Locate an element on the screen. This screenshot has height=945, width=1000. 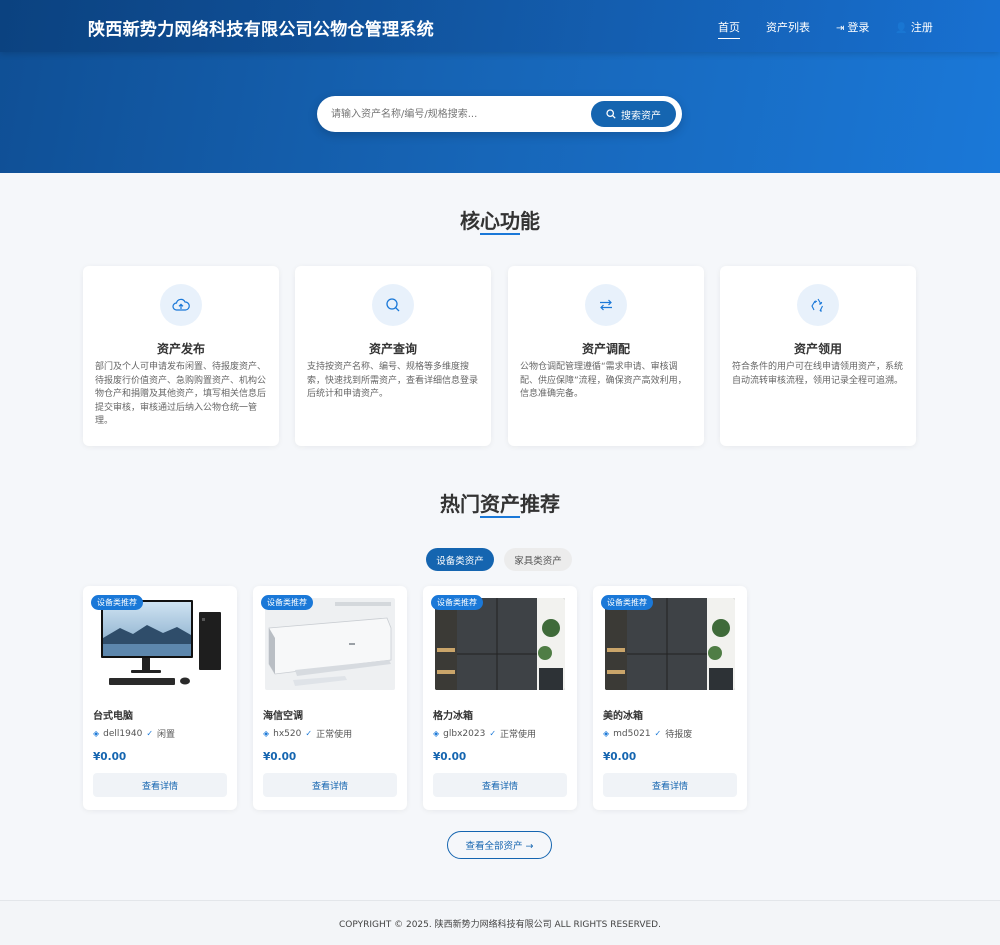
product-meta: ◈ glbx2023 ✓ 正常使用 is located at coordinates (485, 734).